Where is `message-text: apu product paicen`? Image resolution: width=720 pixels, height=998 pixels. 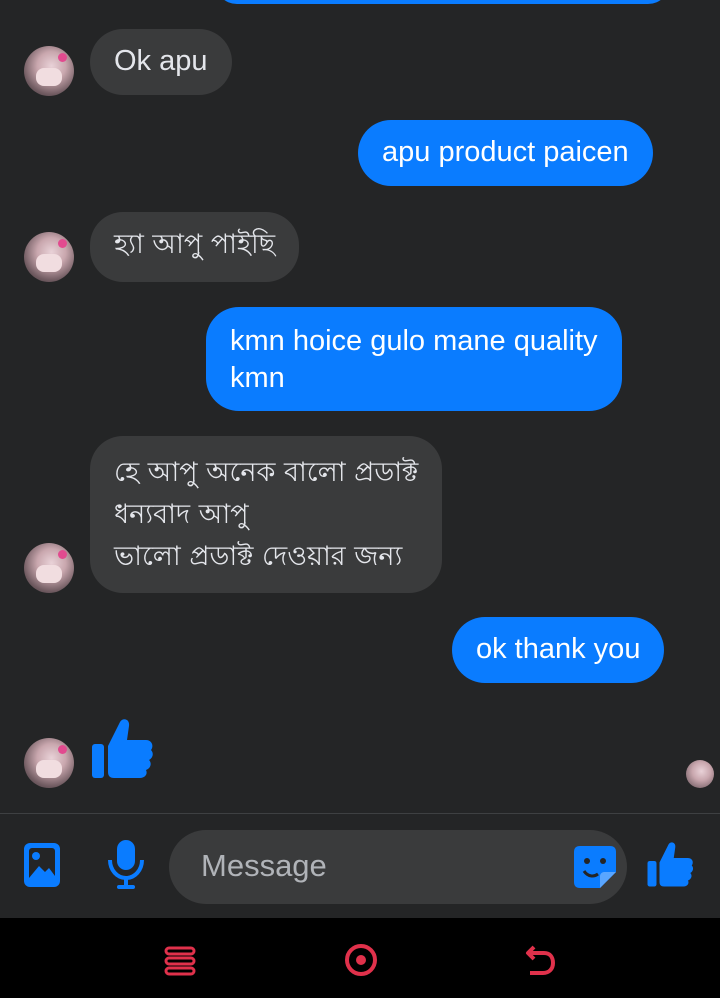
message-text: apu product paicen is located at coordinates (505, 152).